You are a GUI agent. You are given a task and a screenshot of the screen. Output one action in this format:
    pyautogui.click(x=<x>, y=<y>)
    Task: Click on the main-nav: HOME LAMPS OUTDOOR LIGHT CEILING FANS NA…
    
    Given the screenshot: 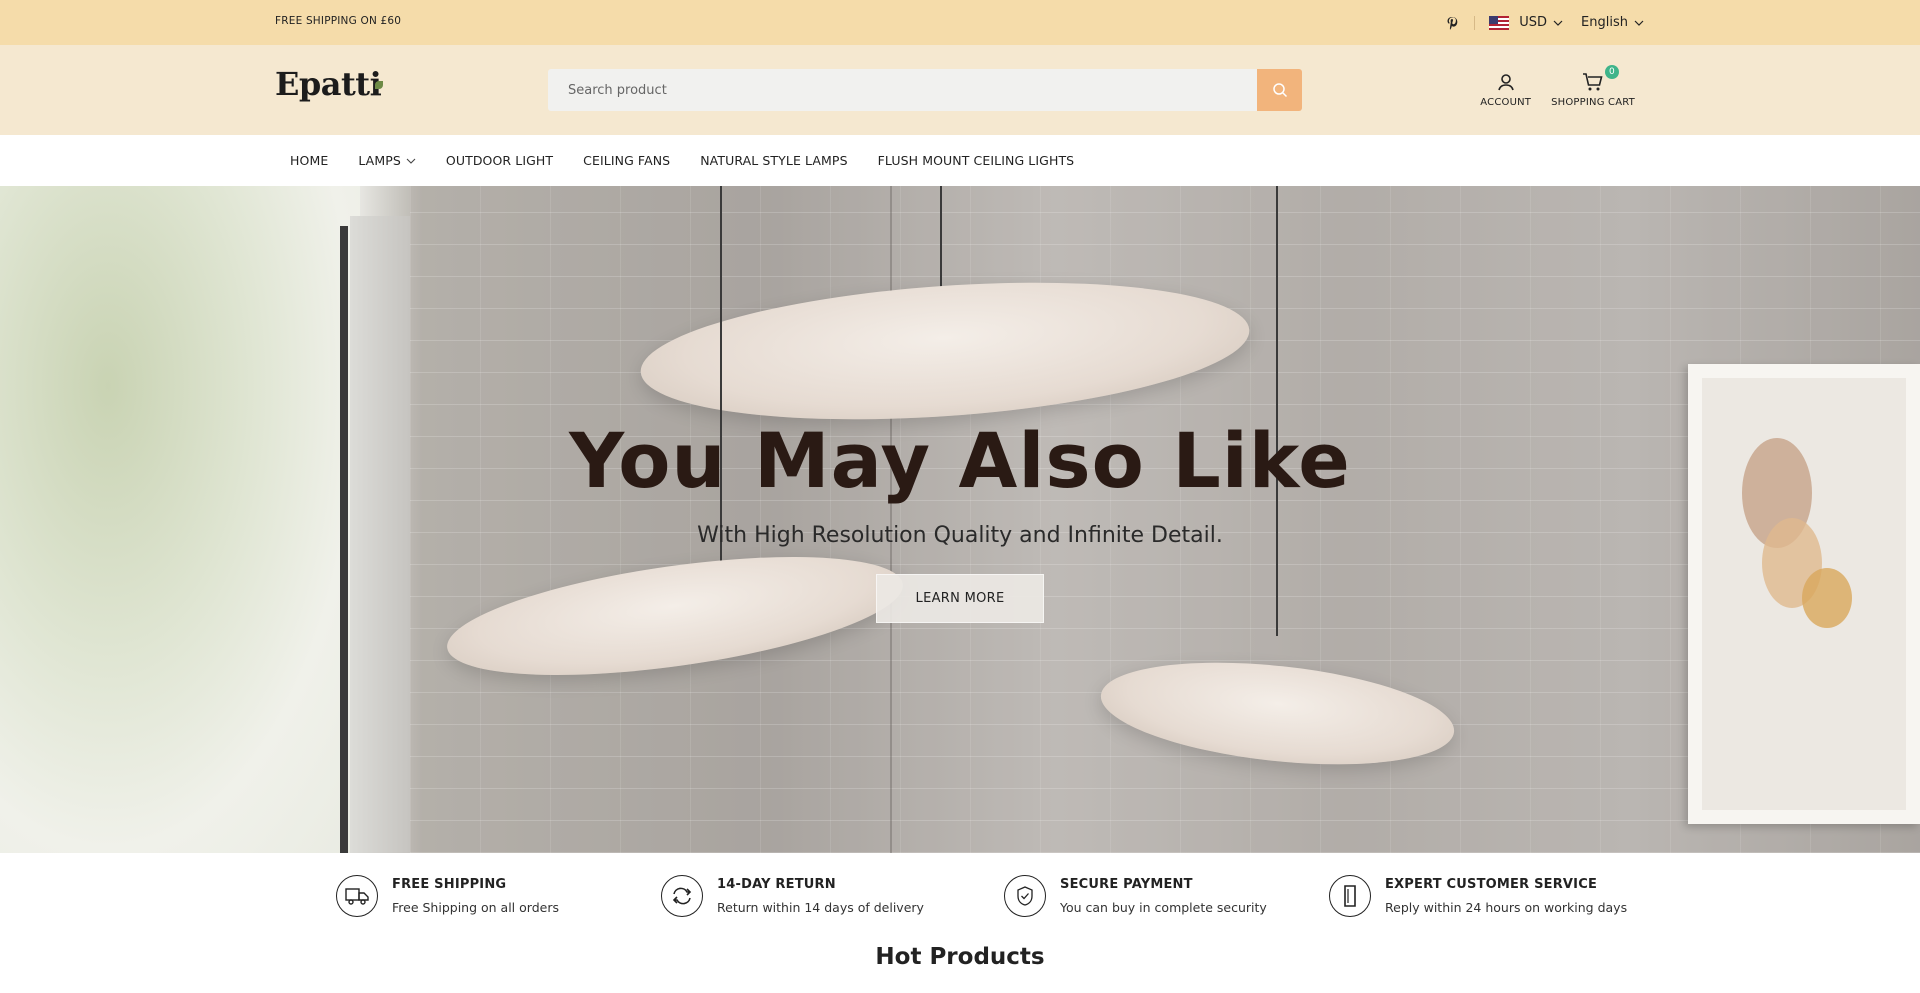 What is the action you would take?
    pyautogui.click(x=960, y=160)
    